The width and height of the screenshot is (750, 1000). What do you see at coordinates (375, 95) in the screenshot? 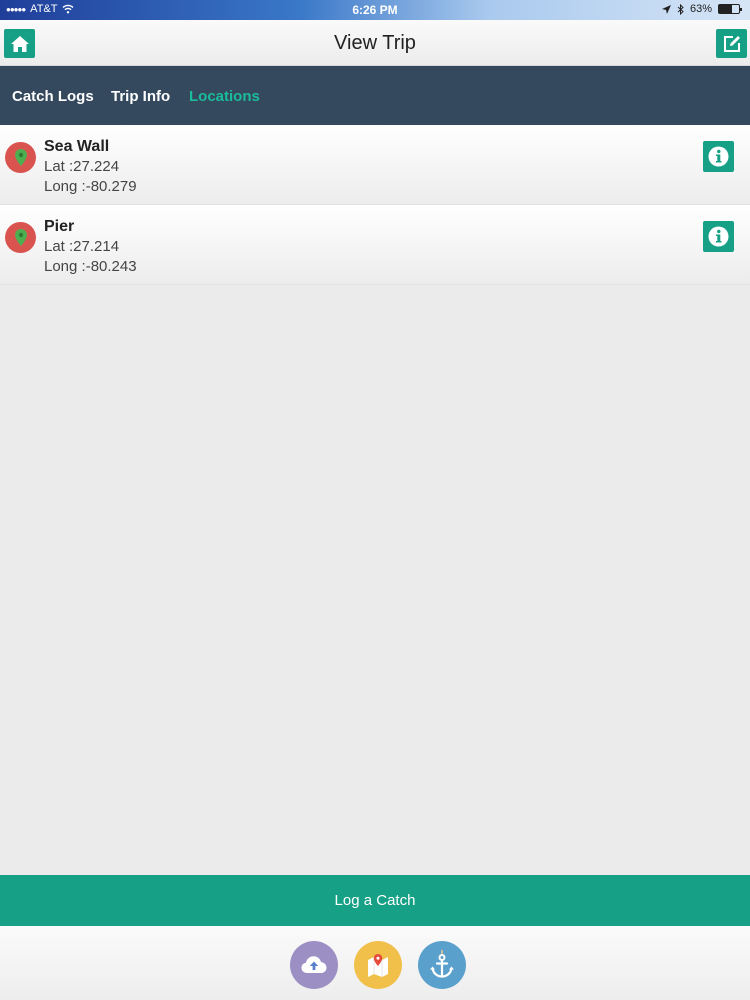
I see `tab-bar: Catch Logs Trip Info Locations` at bounding box center [375, 95].